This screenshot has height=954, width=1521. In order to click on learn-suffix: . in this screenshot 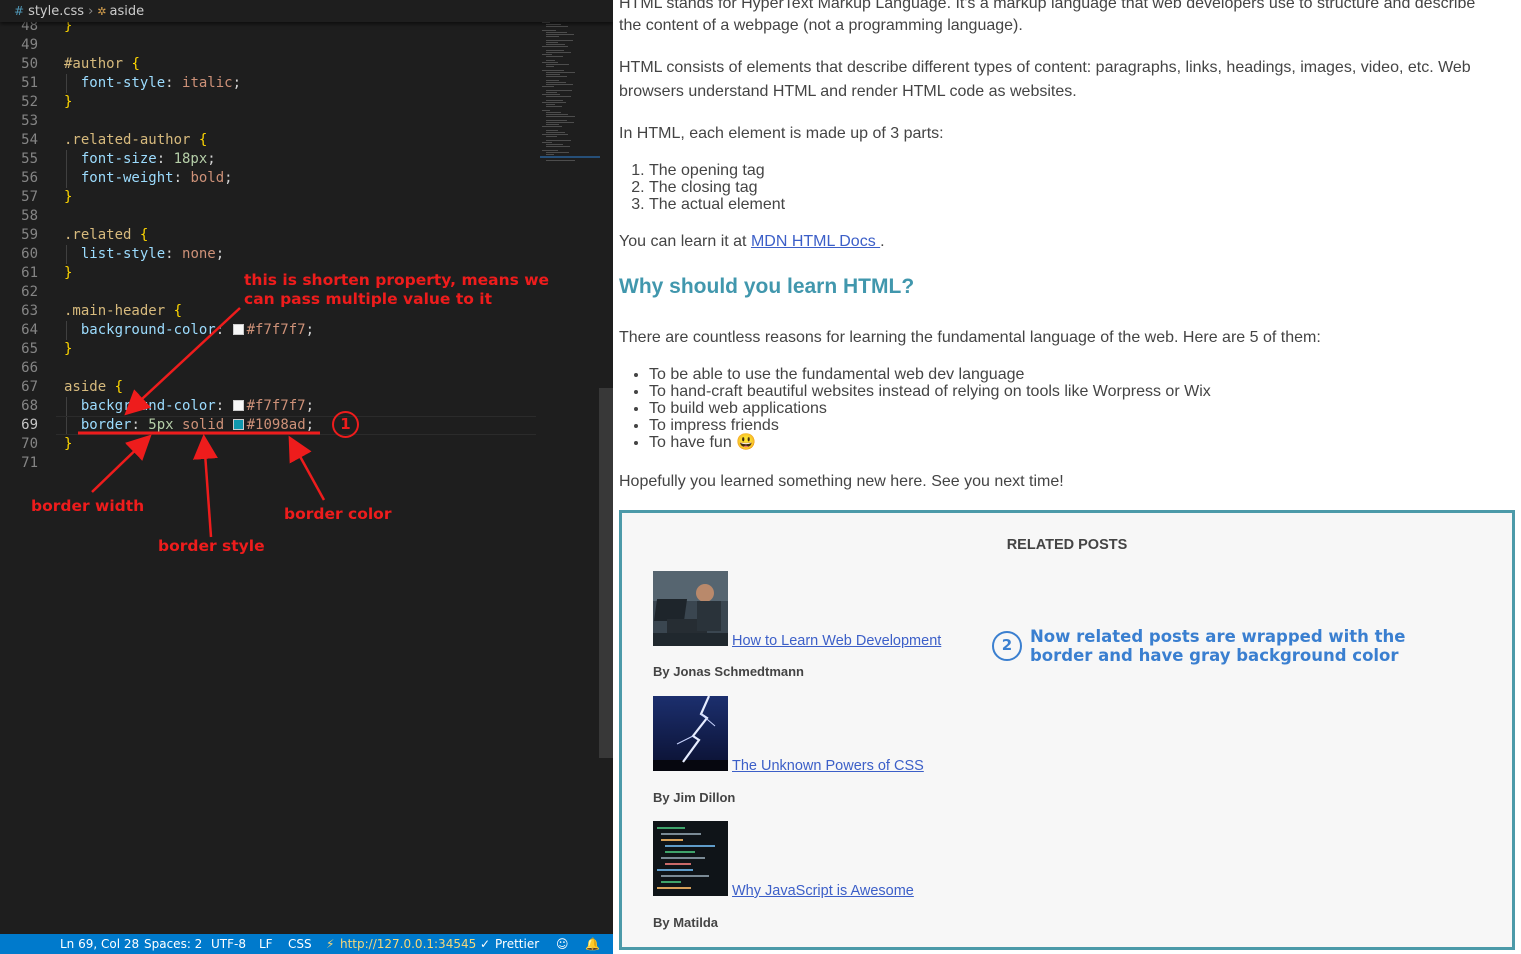, I will do `click(882, 241)`.